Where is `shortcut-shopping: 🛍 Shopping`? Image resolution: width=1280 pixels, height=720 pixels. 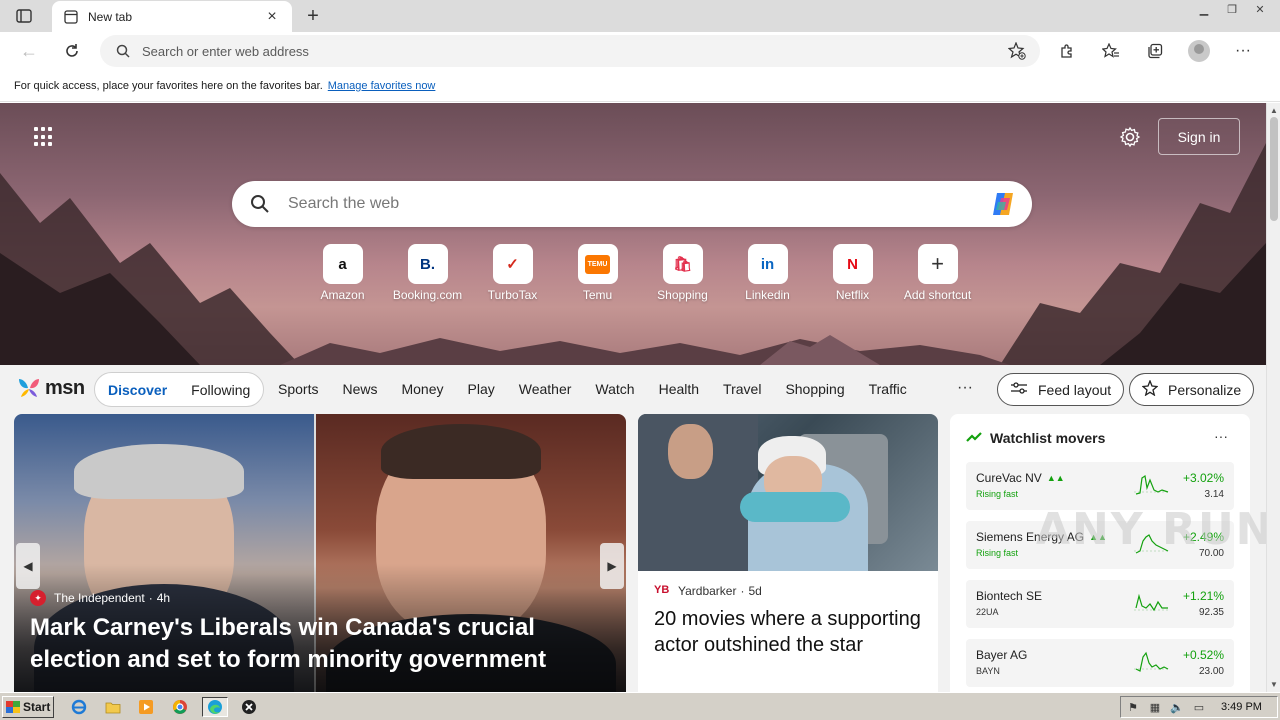 shortcut-shopping: 🛍 Shopping is located at coordinates (682, 273).